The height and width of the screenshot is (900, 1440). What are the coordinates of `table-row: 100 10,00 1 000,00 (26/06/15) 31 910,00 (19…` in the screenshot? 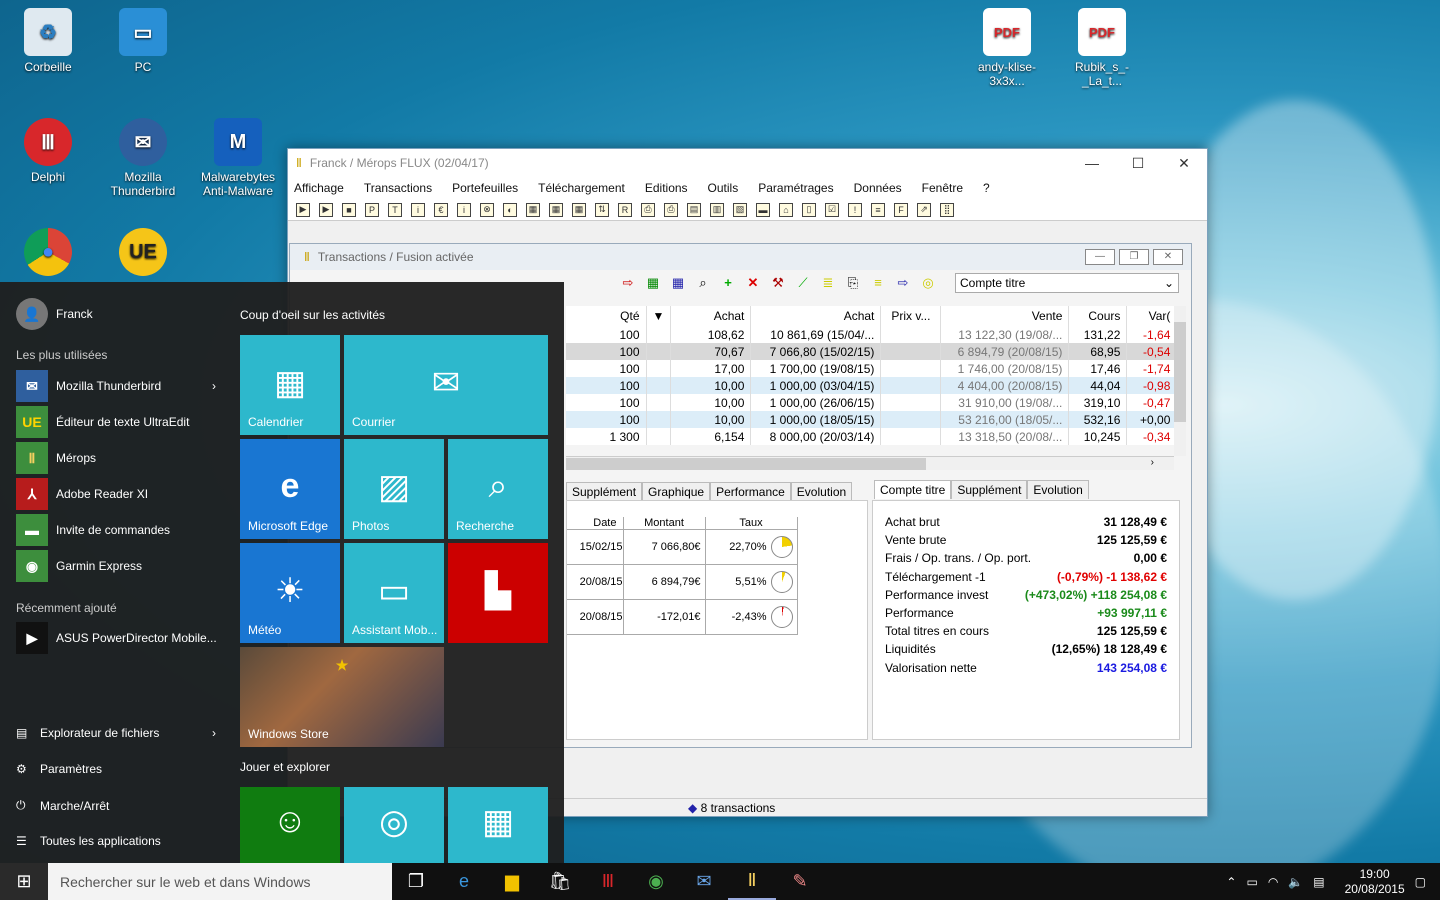 It's located at (872, 402).